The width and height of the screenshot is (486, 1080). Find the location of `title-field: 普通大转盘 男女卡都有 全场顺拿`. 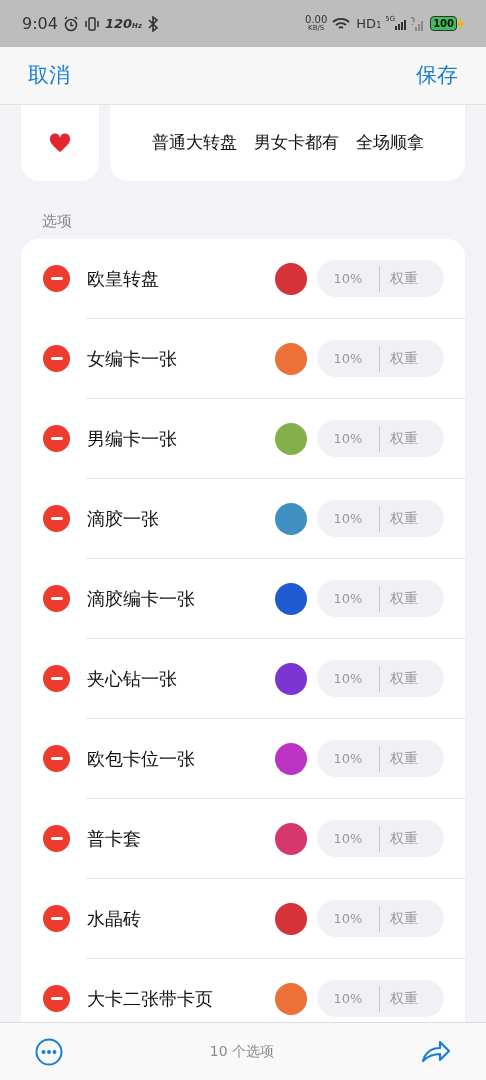

title-field: 普通大转盘 男女卡都有 全场顺拿 is located at coordinates (287, 143).